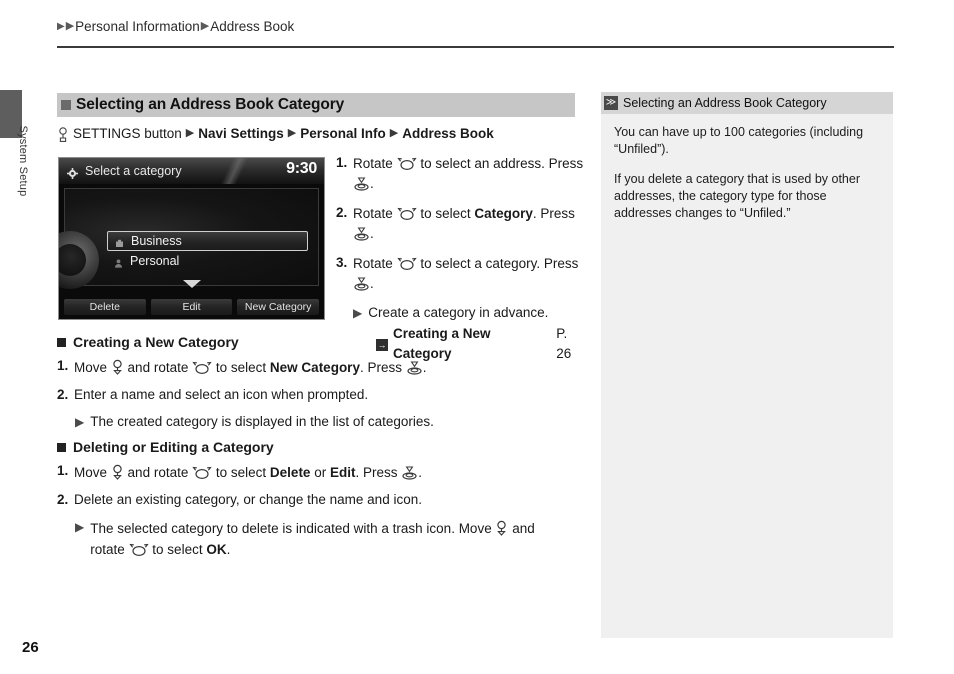  What do you see at coordinates (173, 447) in the screenshot?
I see `subsection-title: Deleting or Editing a Category` at bounding box center [173, 447].